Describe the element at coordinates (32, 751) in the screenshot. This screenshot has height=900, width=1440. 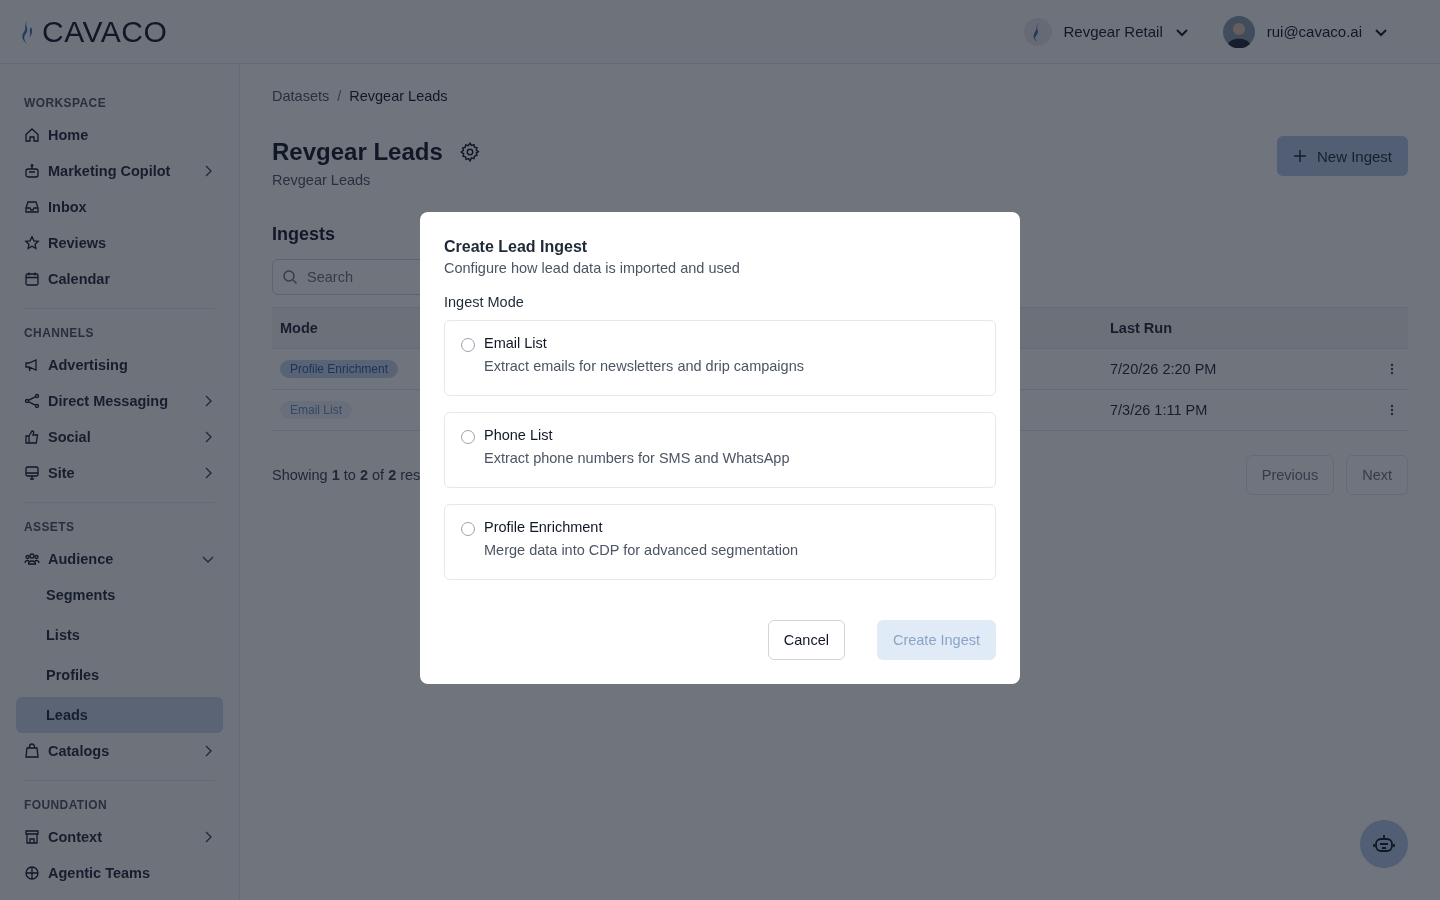
I see `bag-icon` at that location.